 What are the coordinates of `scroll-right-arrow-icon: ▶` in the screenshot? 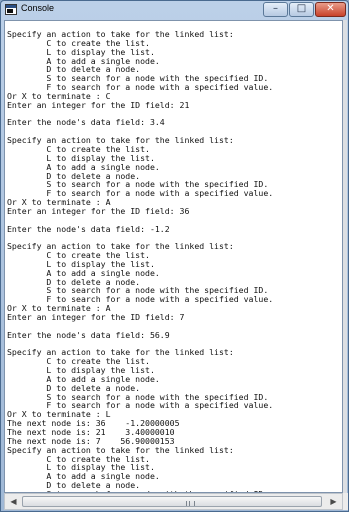 It's located at (333, 501).